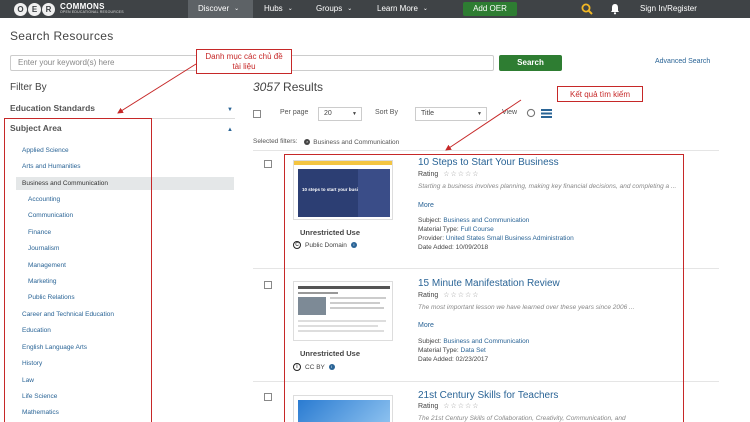  What do you see at coordinates (329, 8) in the screenshot?
I see `nav-groups-label: Groups` at bounding box center [329, 8].